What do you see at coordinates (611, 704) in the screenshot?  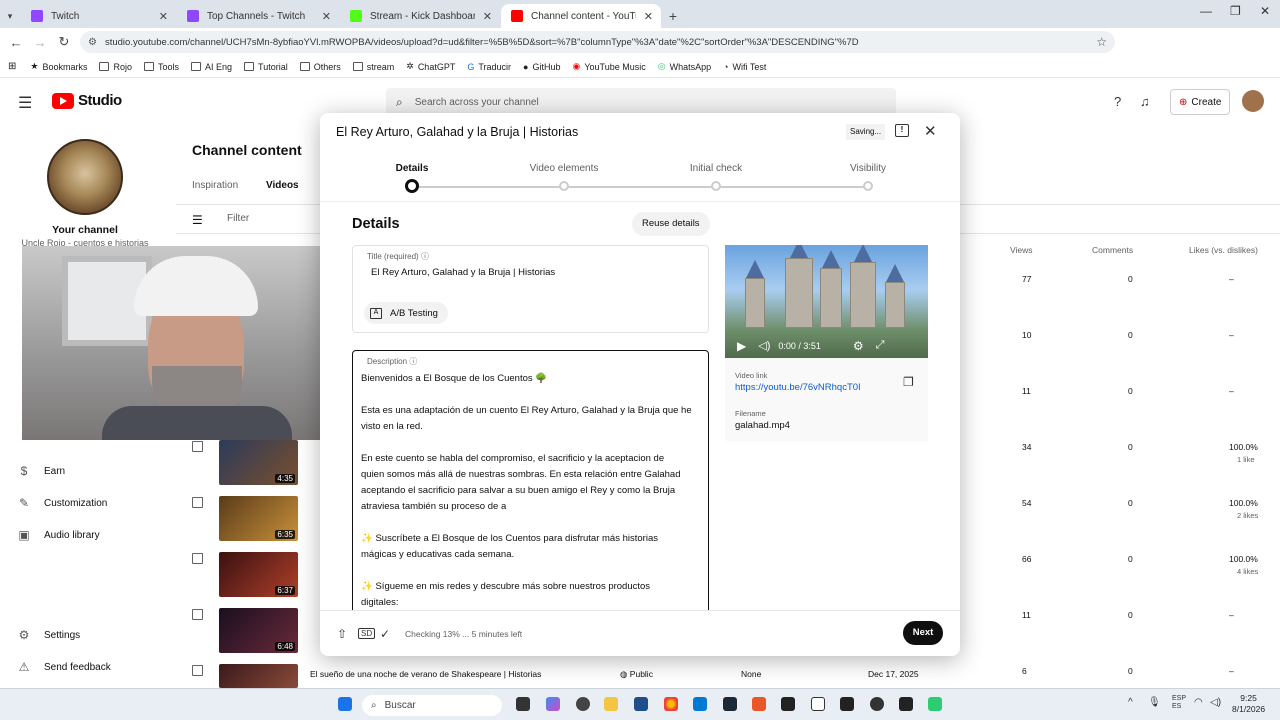 I see `file-explorer-icon` at bounding box center [611, 704].